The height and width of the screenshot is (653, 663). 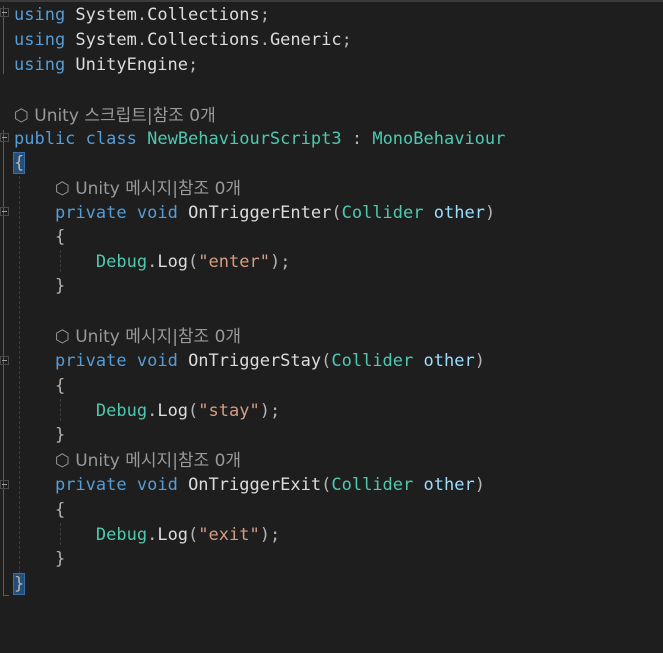 I want to click on matching-brace: {, so click(x=19, y=163).